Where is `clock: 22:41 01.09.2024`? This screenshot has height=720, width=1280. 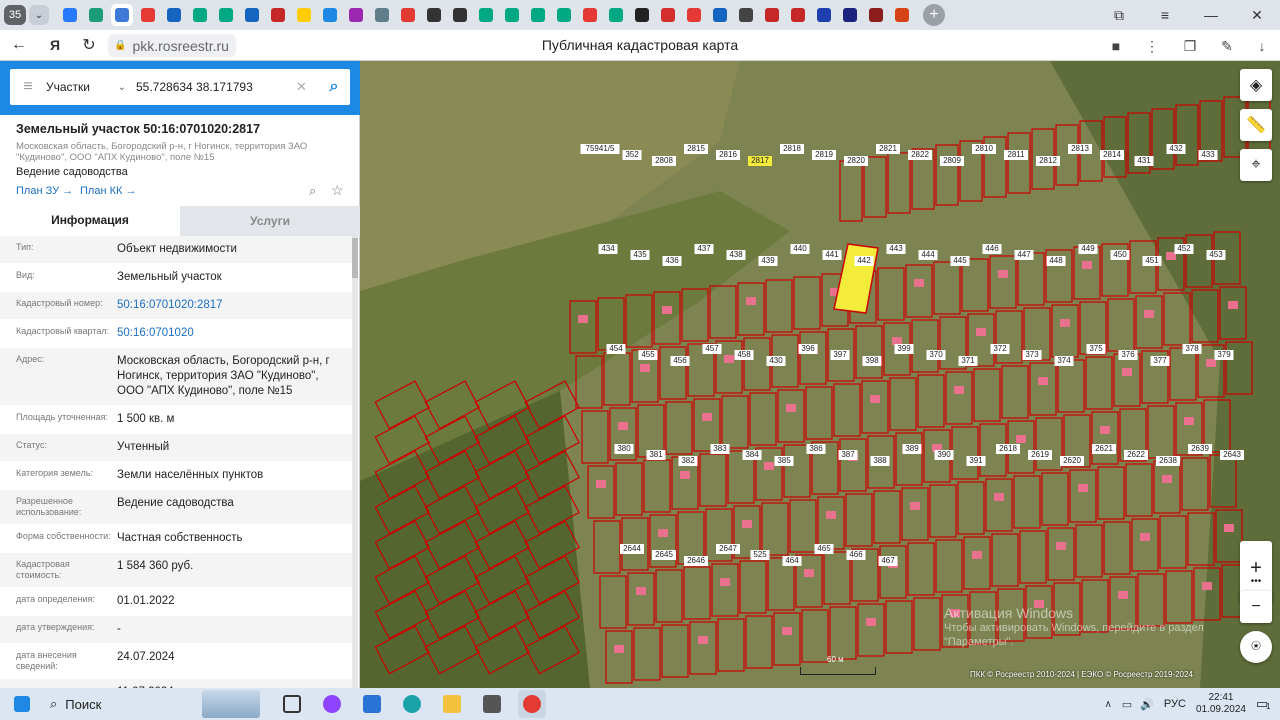
clock: 22:41 01.09.2024 is located at coordinates (1221, 704).